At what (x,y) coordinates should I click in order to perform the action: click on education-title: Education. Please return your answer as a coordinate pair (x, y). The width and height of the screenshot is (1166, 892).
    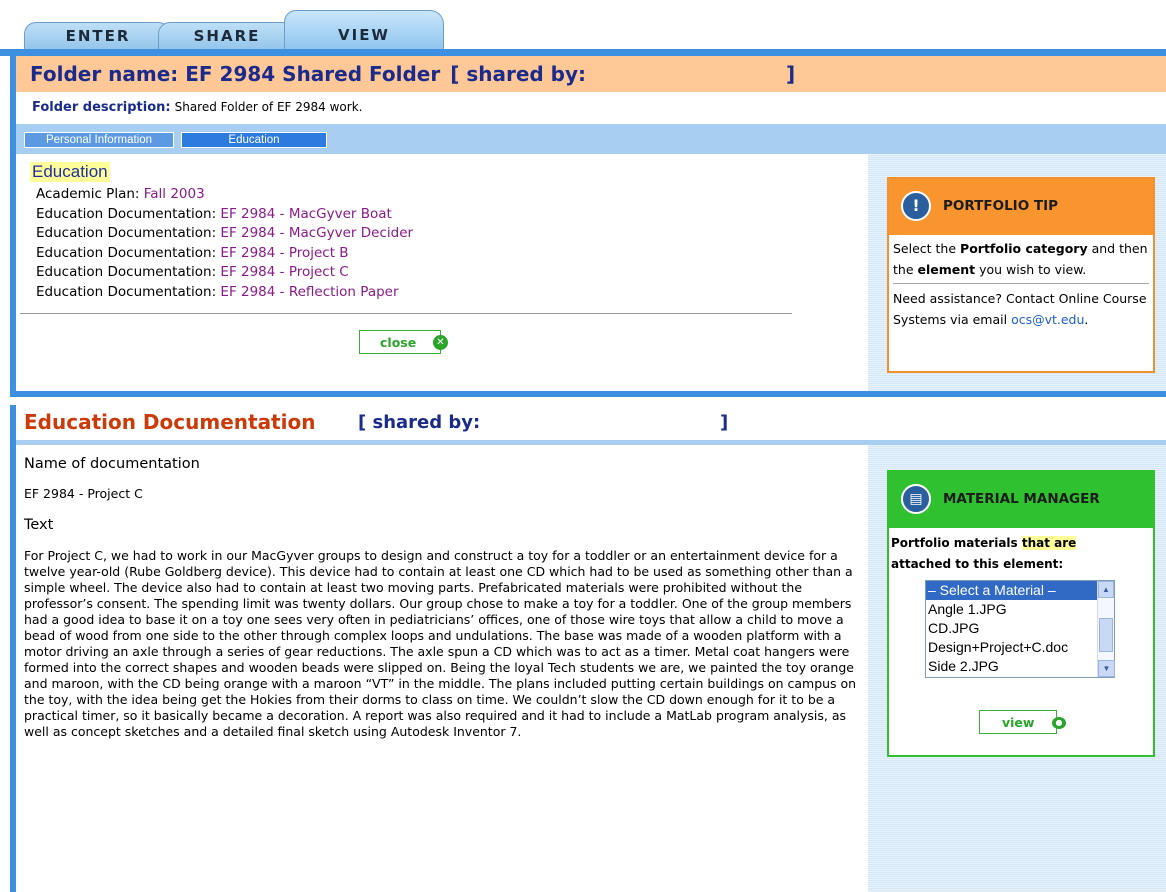
    Looking at the image, I should click on (70, 172).